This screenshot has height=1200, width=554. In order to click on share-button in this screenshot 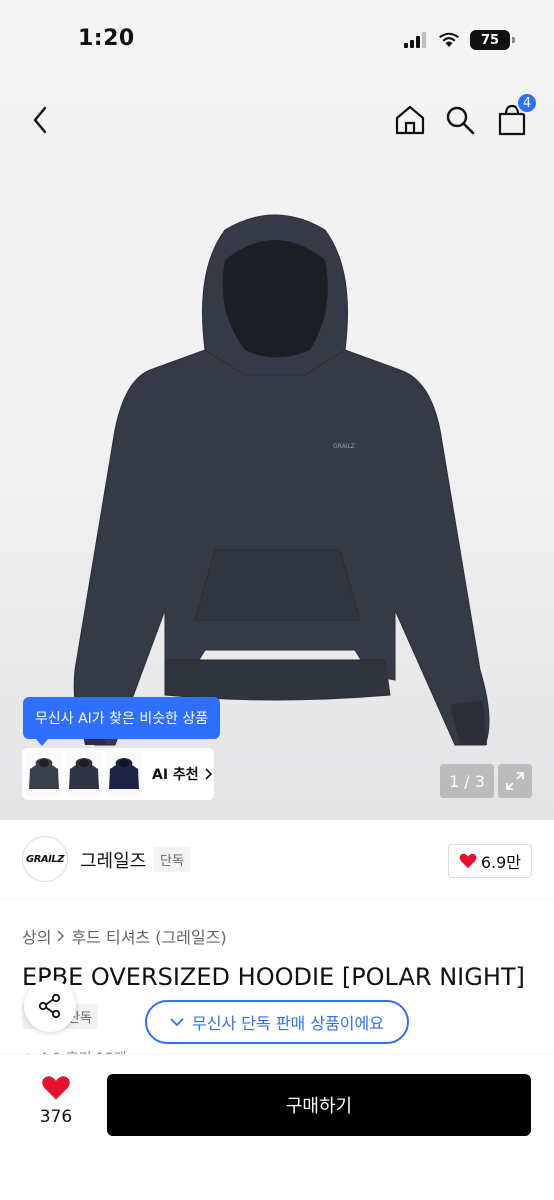, I will do `click(50, 1006)`.